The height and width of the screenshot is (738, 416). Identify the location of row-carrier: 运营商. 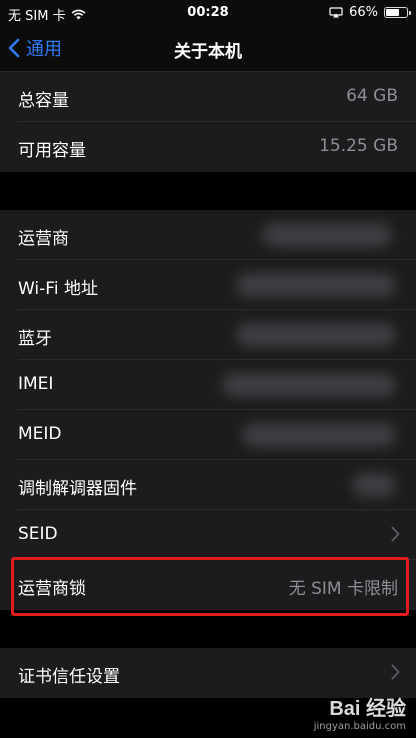
(208, 235).